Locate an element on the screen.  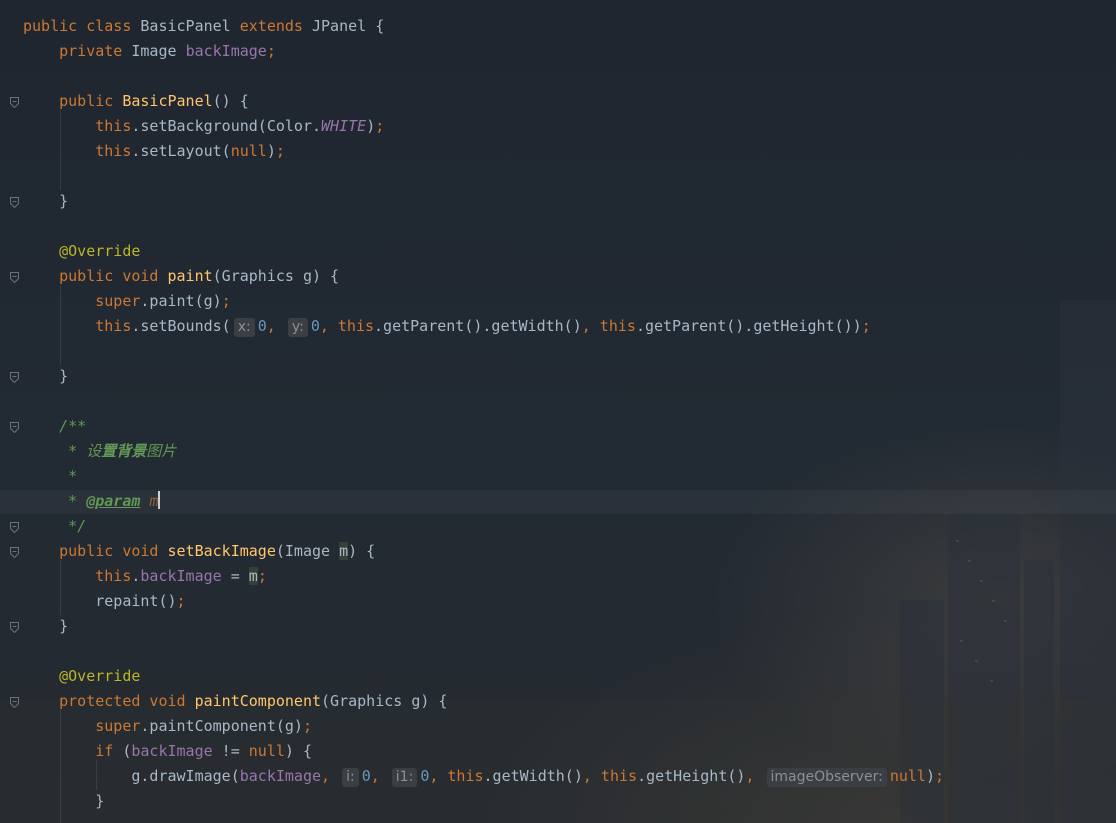
code-token: .getParent().getWidth() is located at coordinates (478, 326).